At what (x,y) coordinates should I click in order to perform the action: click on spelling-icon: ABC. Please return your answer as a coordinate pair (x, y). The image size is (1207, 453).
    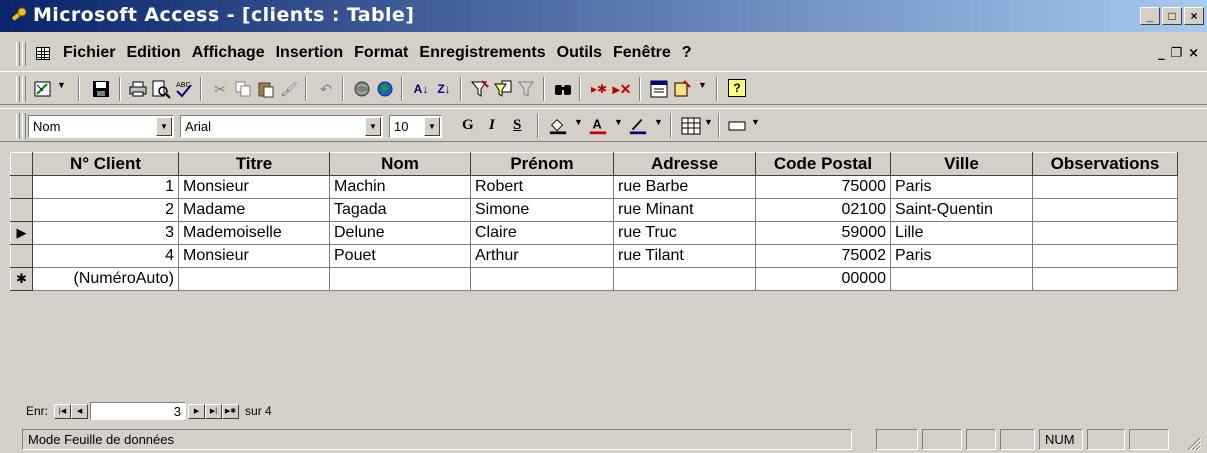
    Looking at the image, I should click on (184, 89).